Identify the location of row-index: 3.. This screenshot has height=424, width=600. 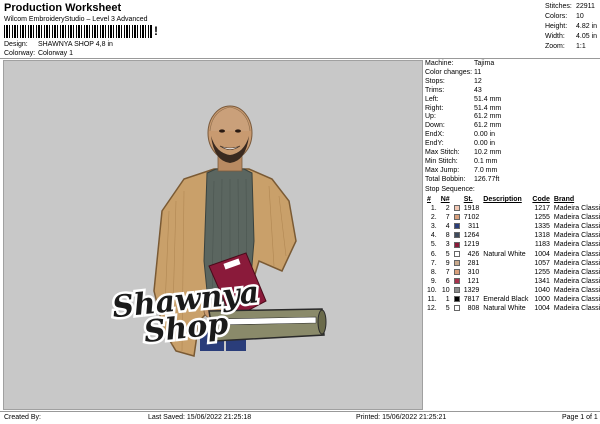
(433, 227).